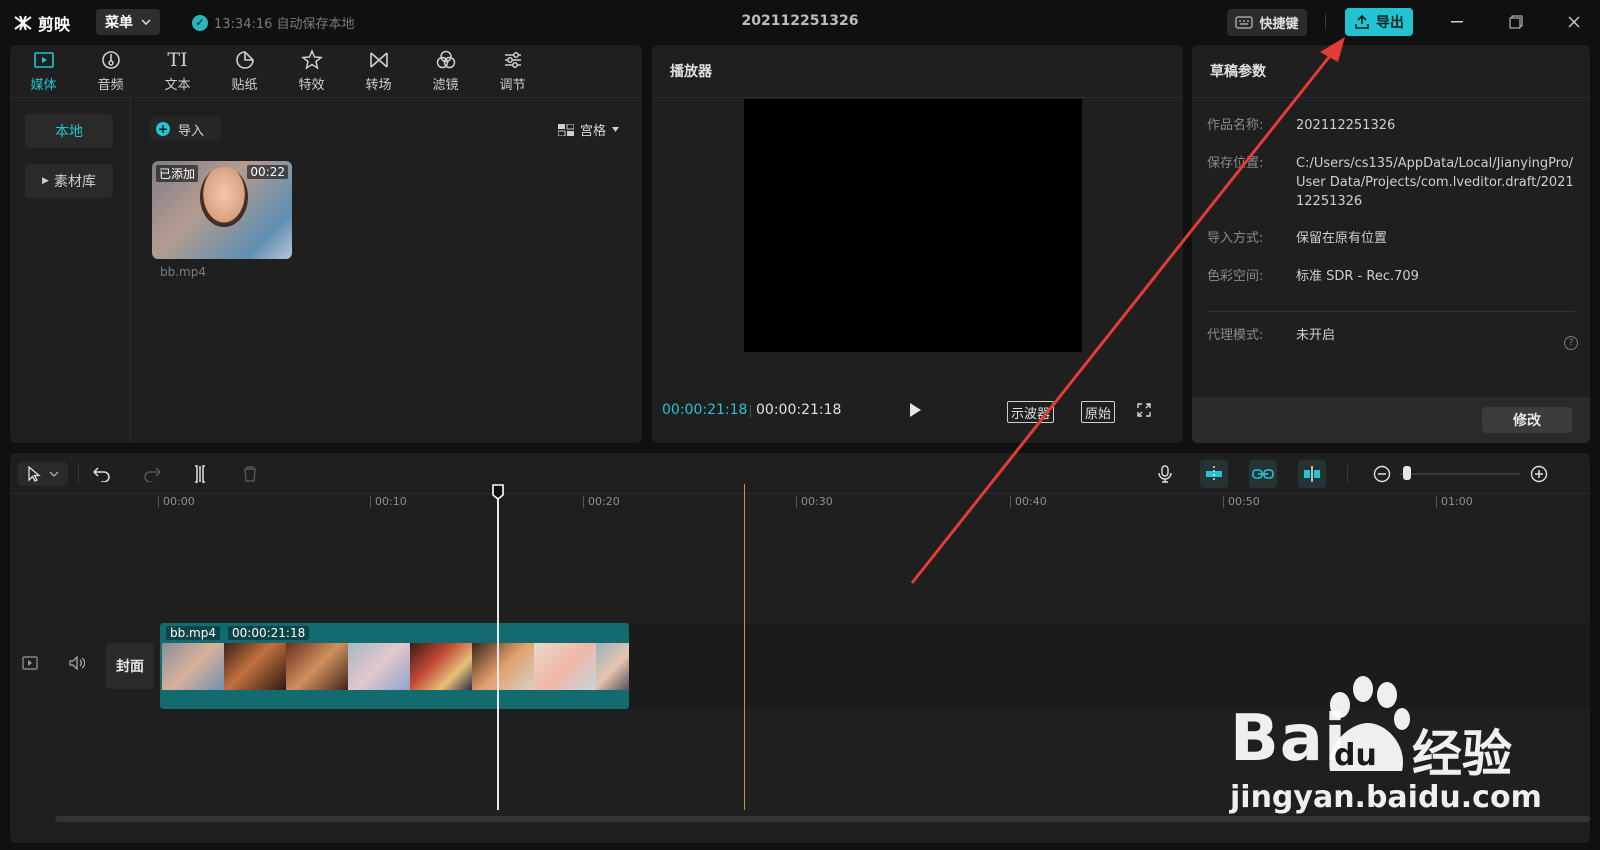 The image size is (1600, 850). I want to click on playhead-handle, so click(498, 492).